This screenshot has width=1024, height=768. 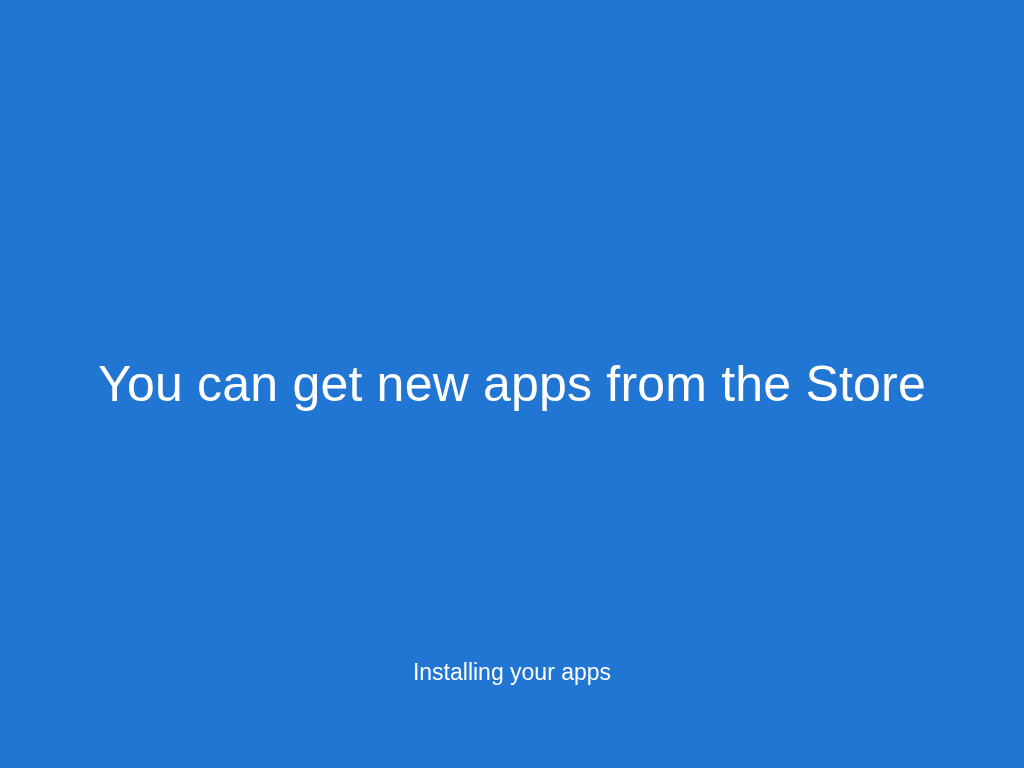 I want to click on setup-headline: You can get new apps from the Store, so click(x=512, y=384).